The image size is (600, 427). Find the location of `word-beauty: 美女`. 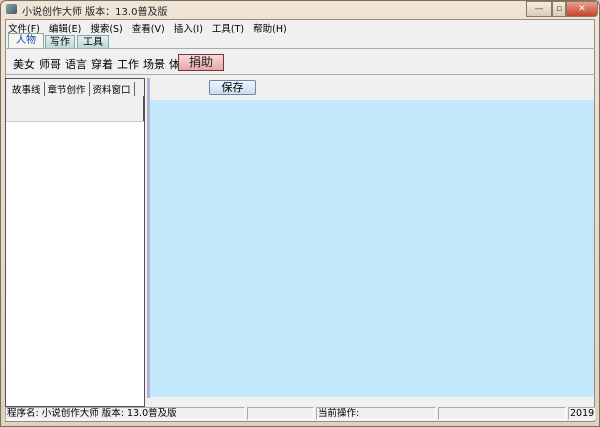

word-beauty: 美女 is located at coordinates (24, 64).